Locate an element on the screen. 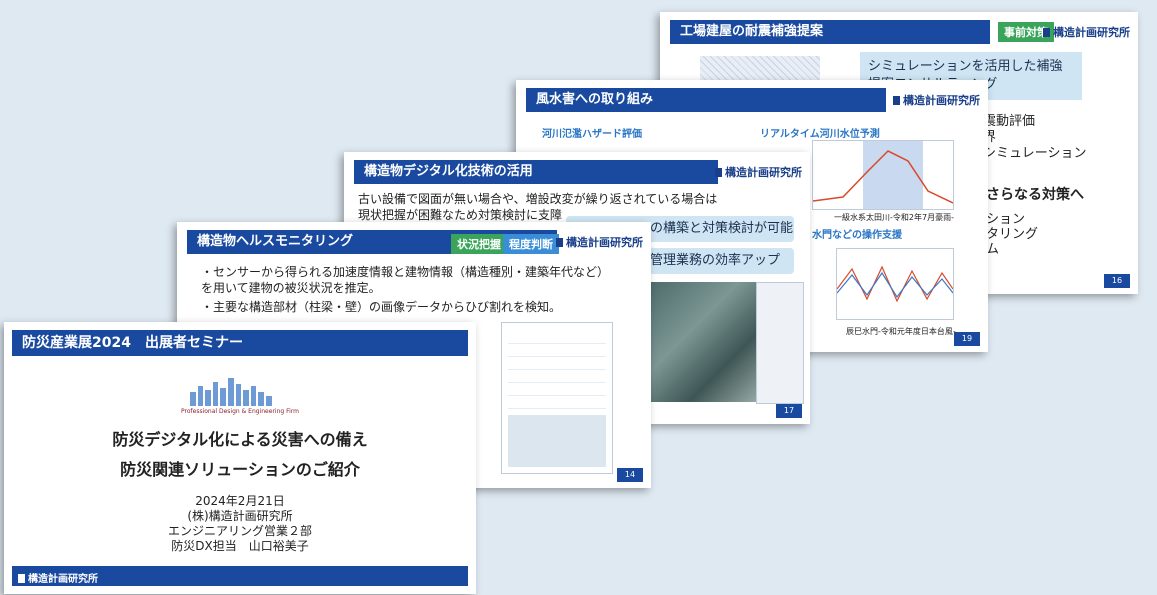  monitoring-dashboard is located at coordinates (557, 398).